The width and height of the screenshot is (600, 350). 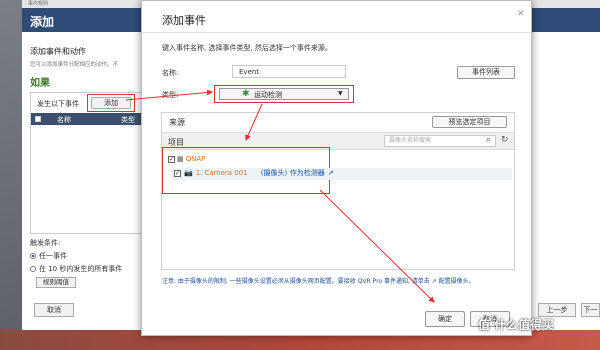 I want to click on type-select-highlight: ✱ 运动检测 ▼, so click(x=284, y=94).